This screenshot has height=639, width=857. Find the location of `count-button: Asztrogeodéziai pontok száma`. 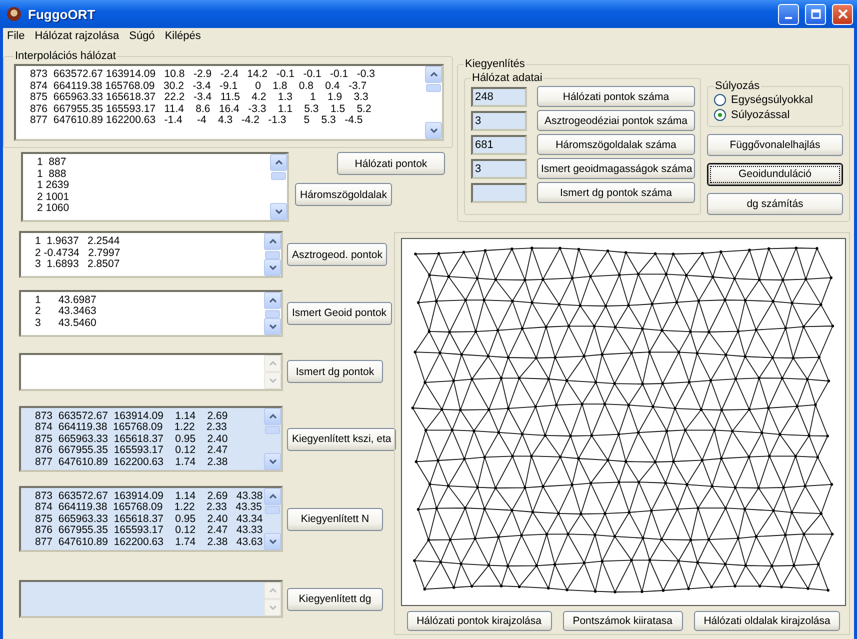

count-button: Asztrogeodéziai pontok száma is located at coordinates (616, 120).